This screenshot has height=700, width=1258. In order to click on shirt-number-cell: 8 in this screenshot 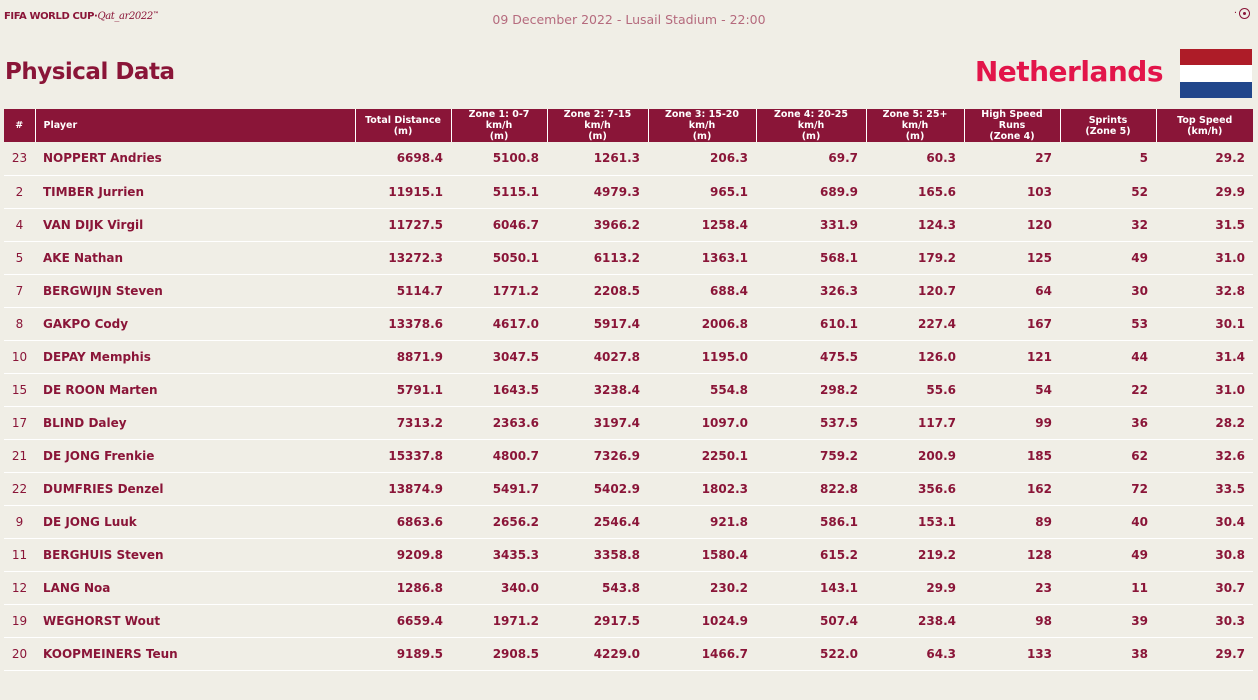, I will do `click(19, 324)`.